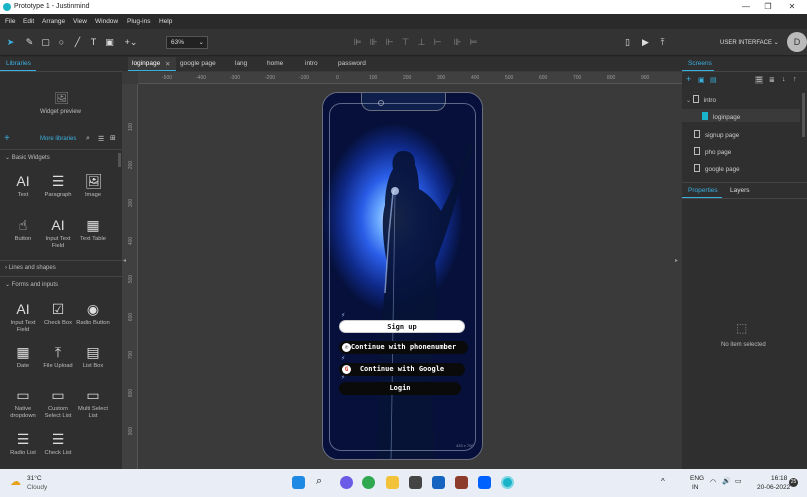 This screenshot has height=497, width=807. What do you see at coordinates (10, 42) in the screenshot?
I see `select-tool-icon: ➤` at bounding box center [10, 42].